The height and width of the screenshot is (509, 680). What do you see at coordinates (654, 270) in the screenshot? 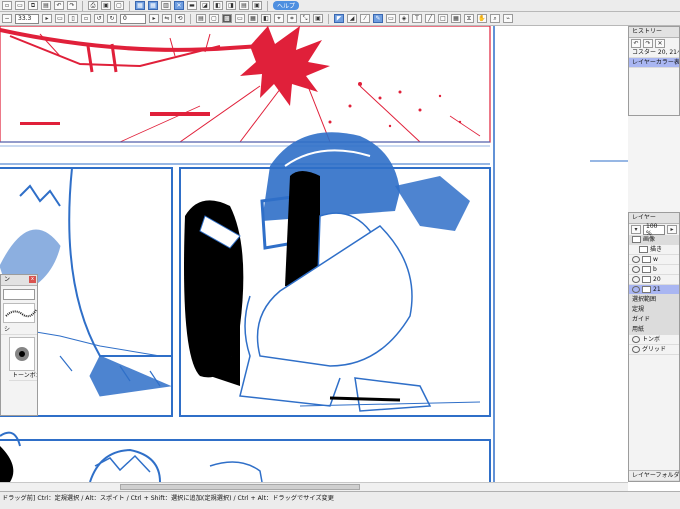
I see `layer-row: b` at bounding box center [654, 270].